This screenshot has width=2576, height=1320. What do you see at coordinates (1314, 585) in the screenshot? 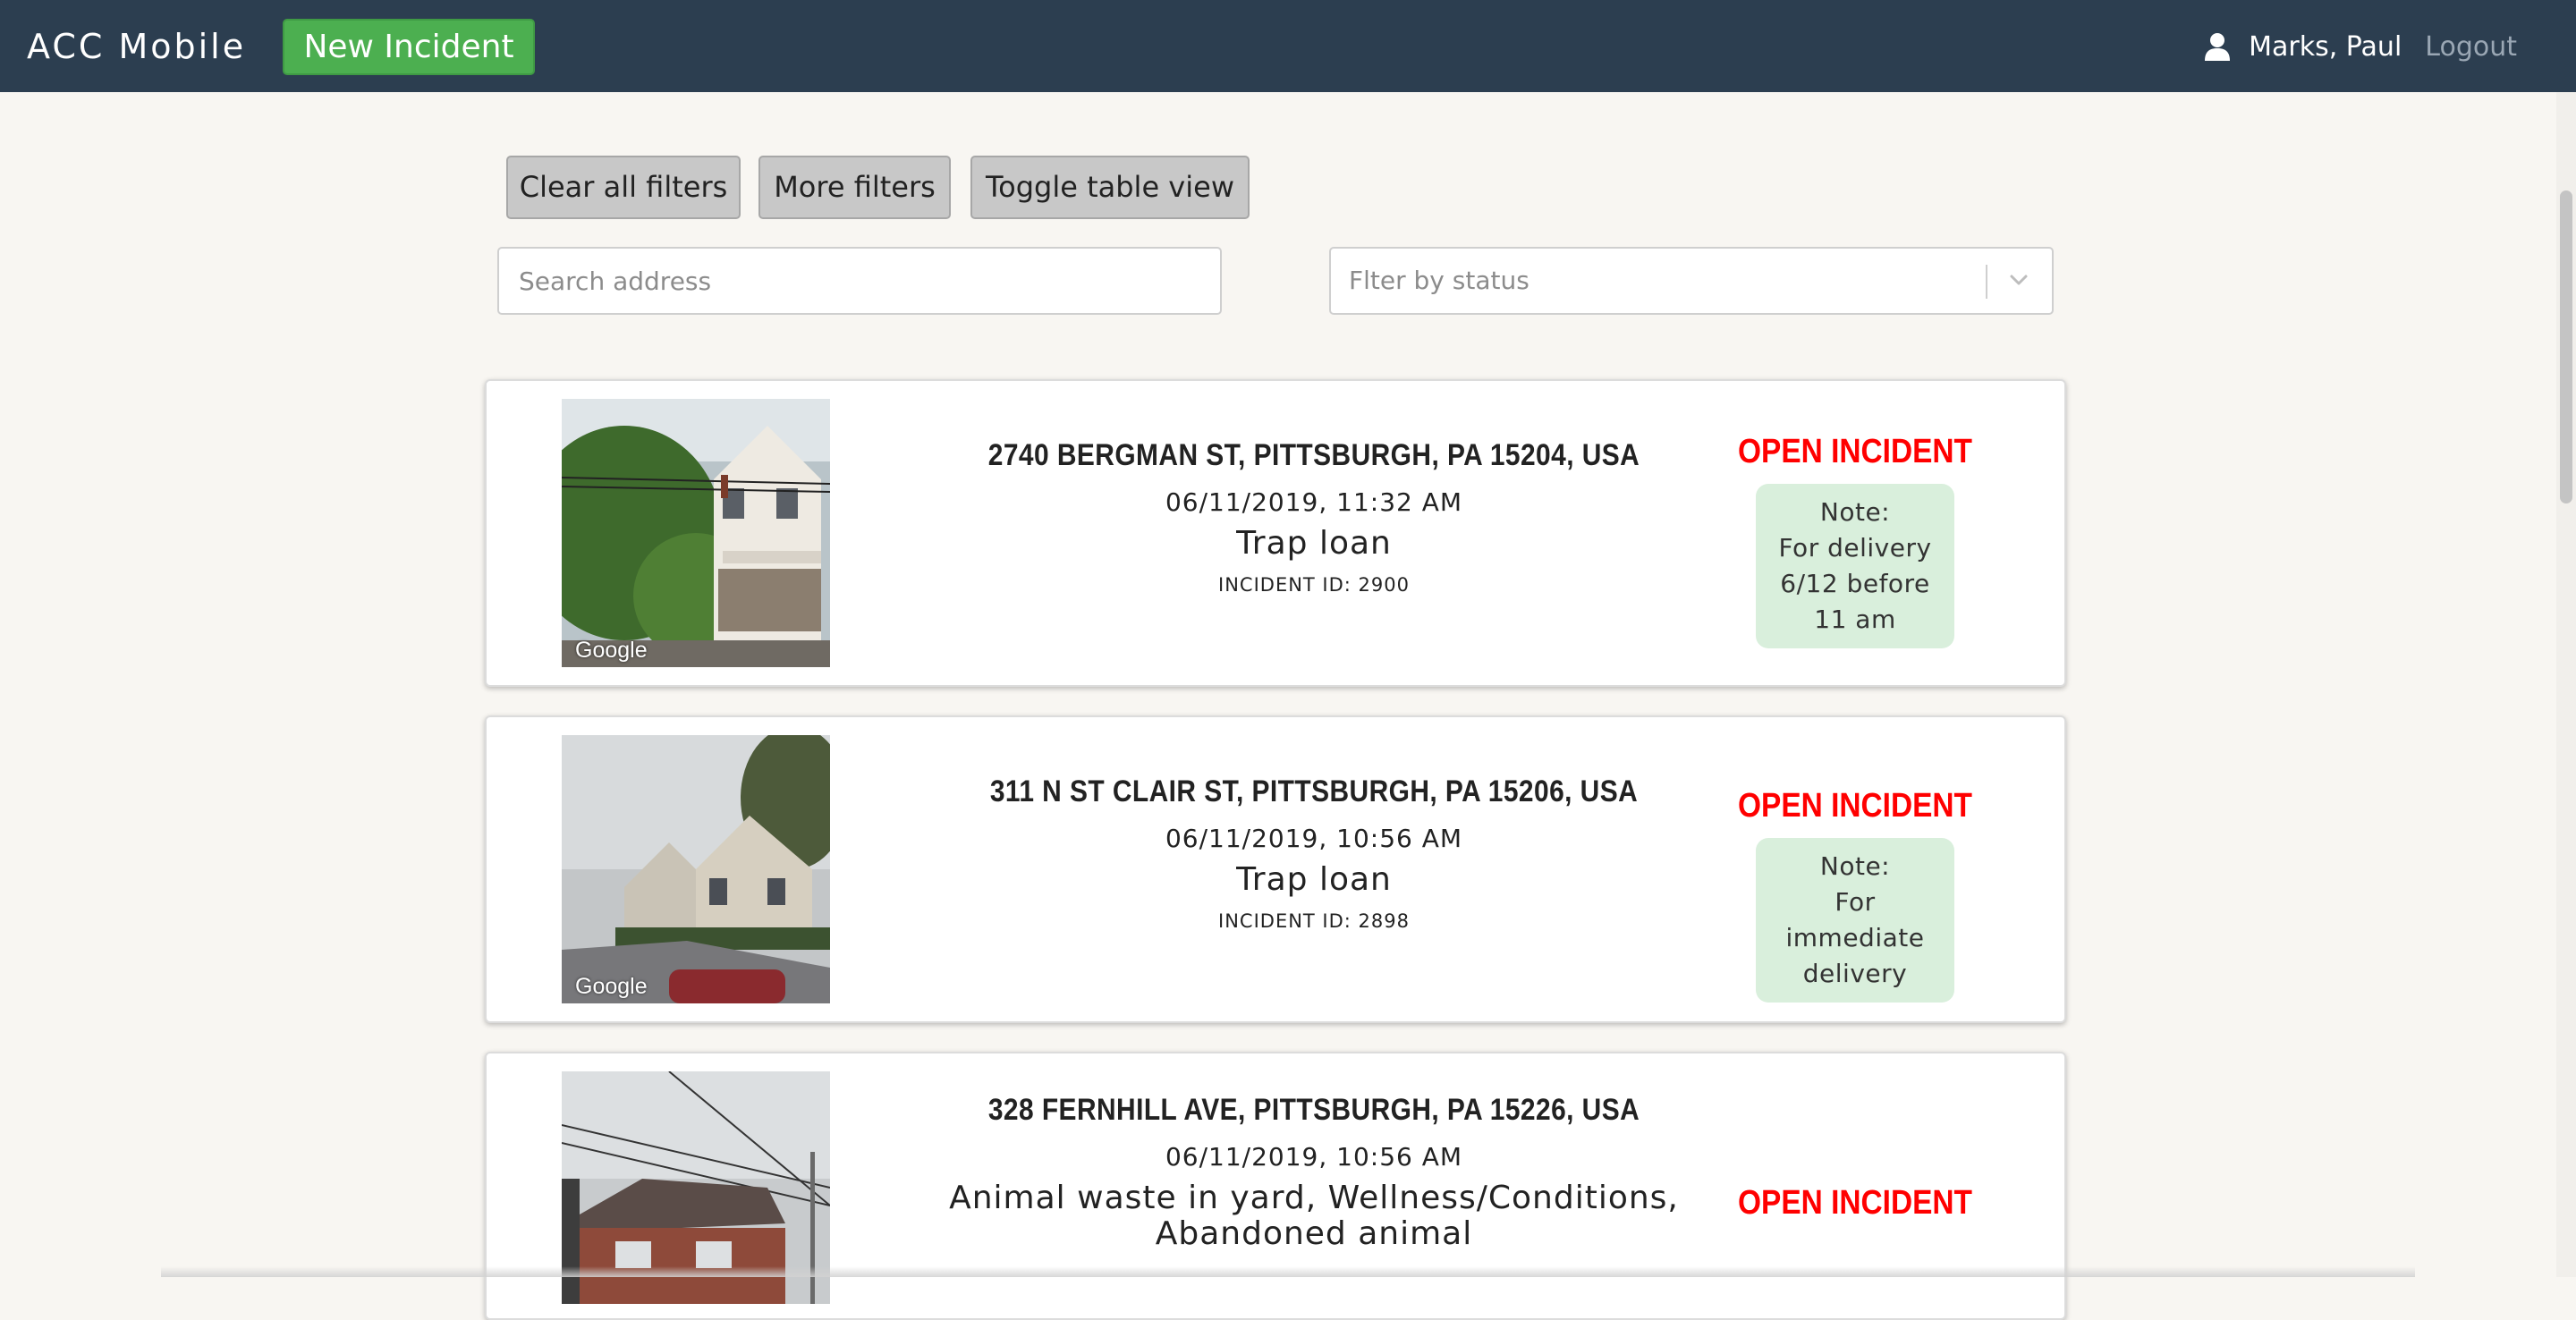
I see `incident-id: INCIDENT ID: 2900` at bounding box center [1314, 585].